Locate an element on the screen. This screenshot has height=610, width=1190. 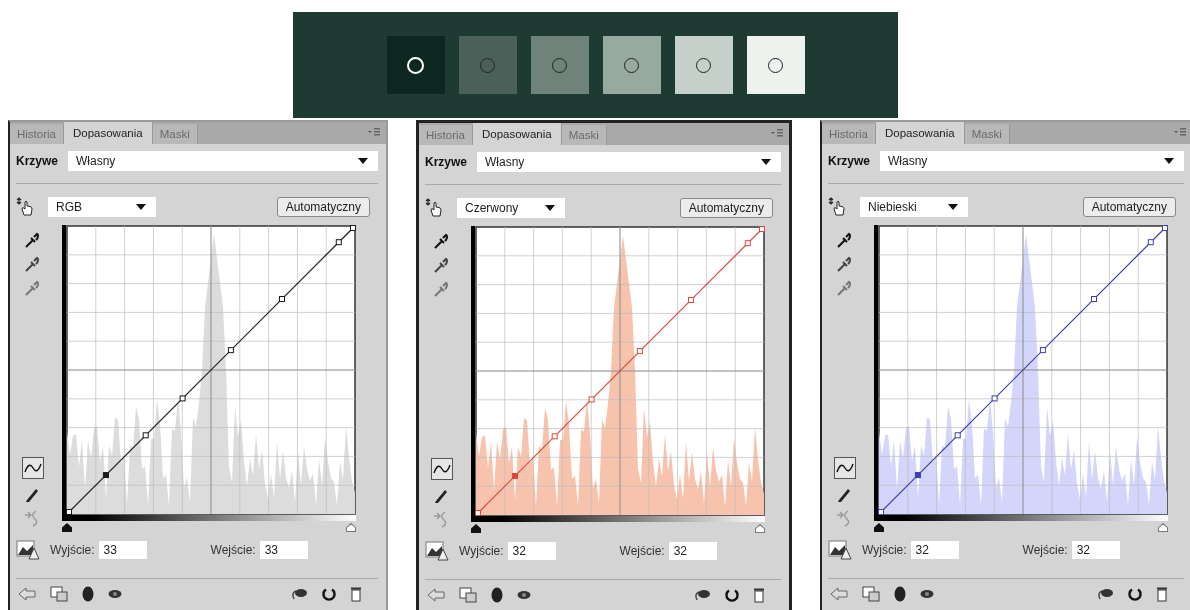
output-field: 33 is located at coordinates (122, 550).